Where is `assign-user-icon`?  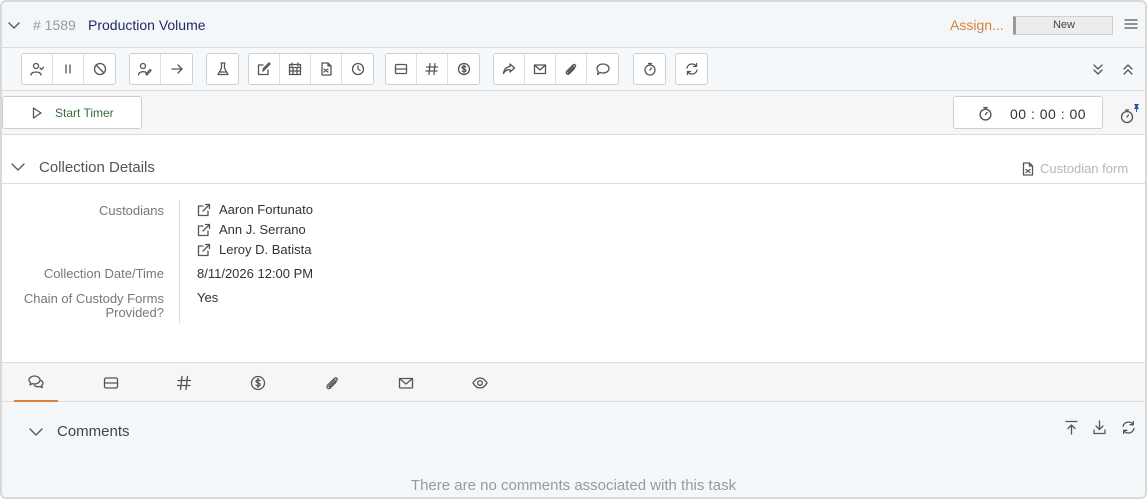
assign-user-icon is located at coordinates (37, 69).